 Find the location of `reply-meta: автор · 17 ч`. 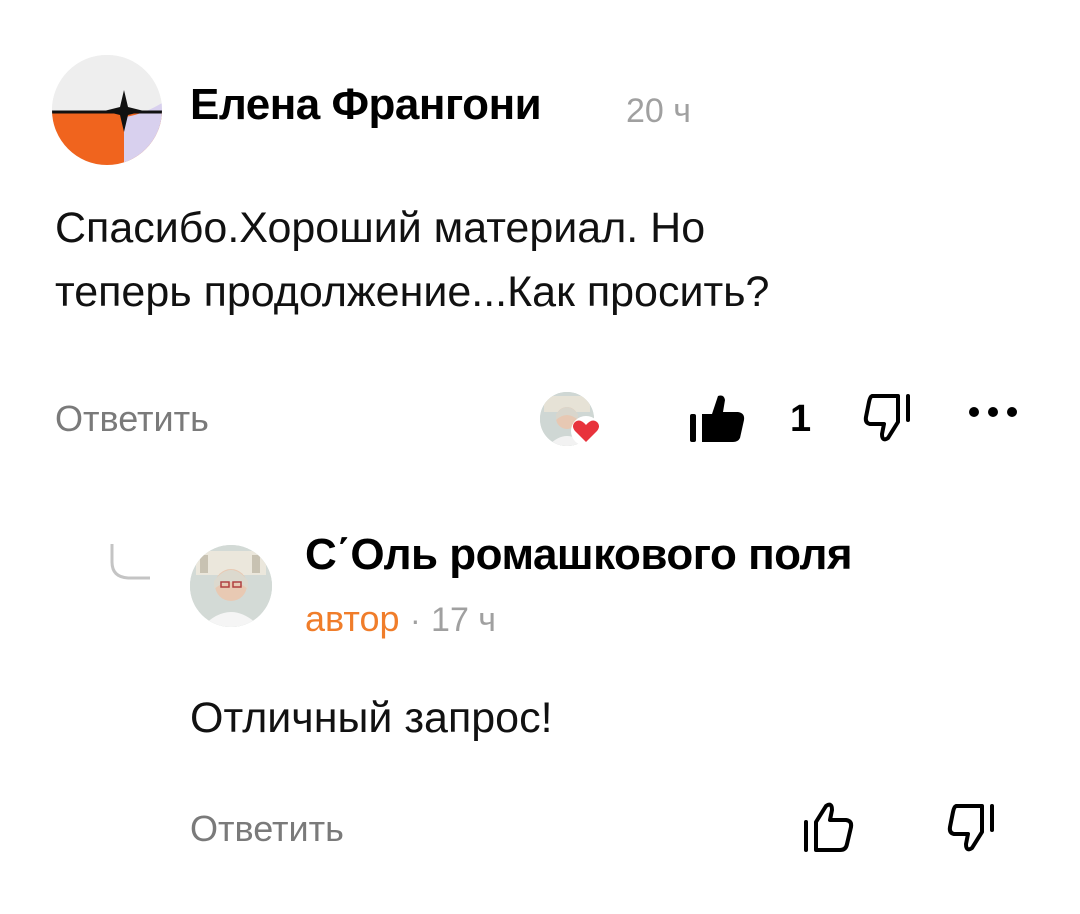

reply-meta: автор · 17 ч is located at coordinates (400, 619).